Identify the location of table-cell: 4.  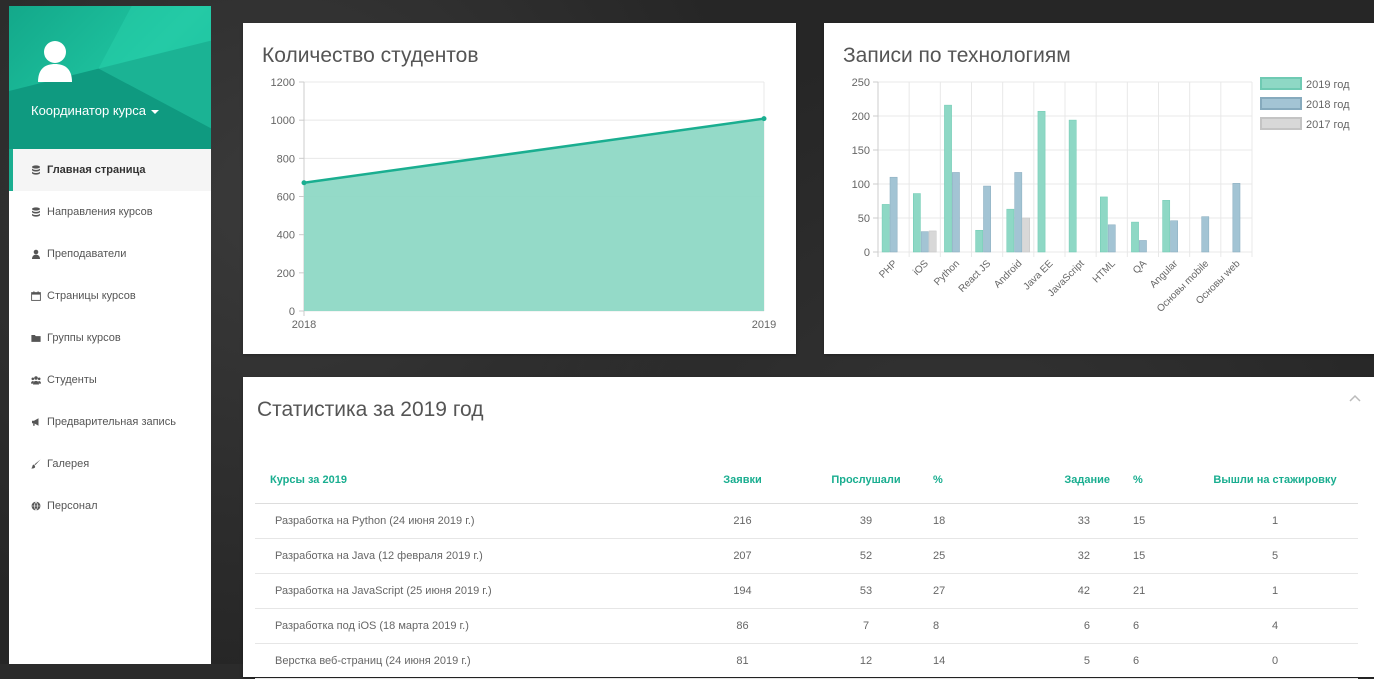
(1275, 626).